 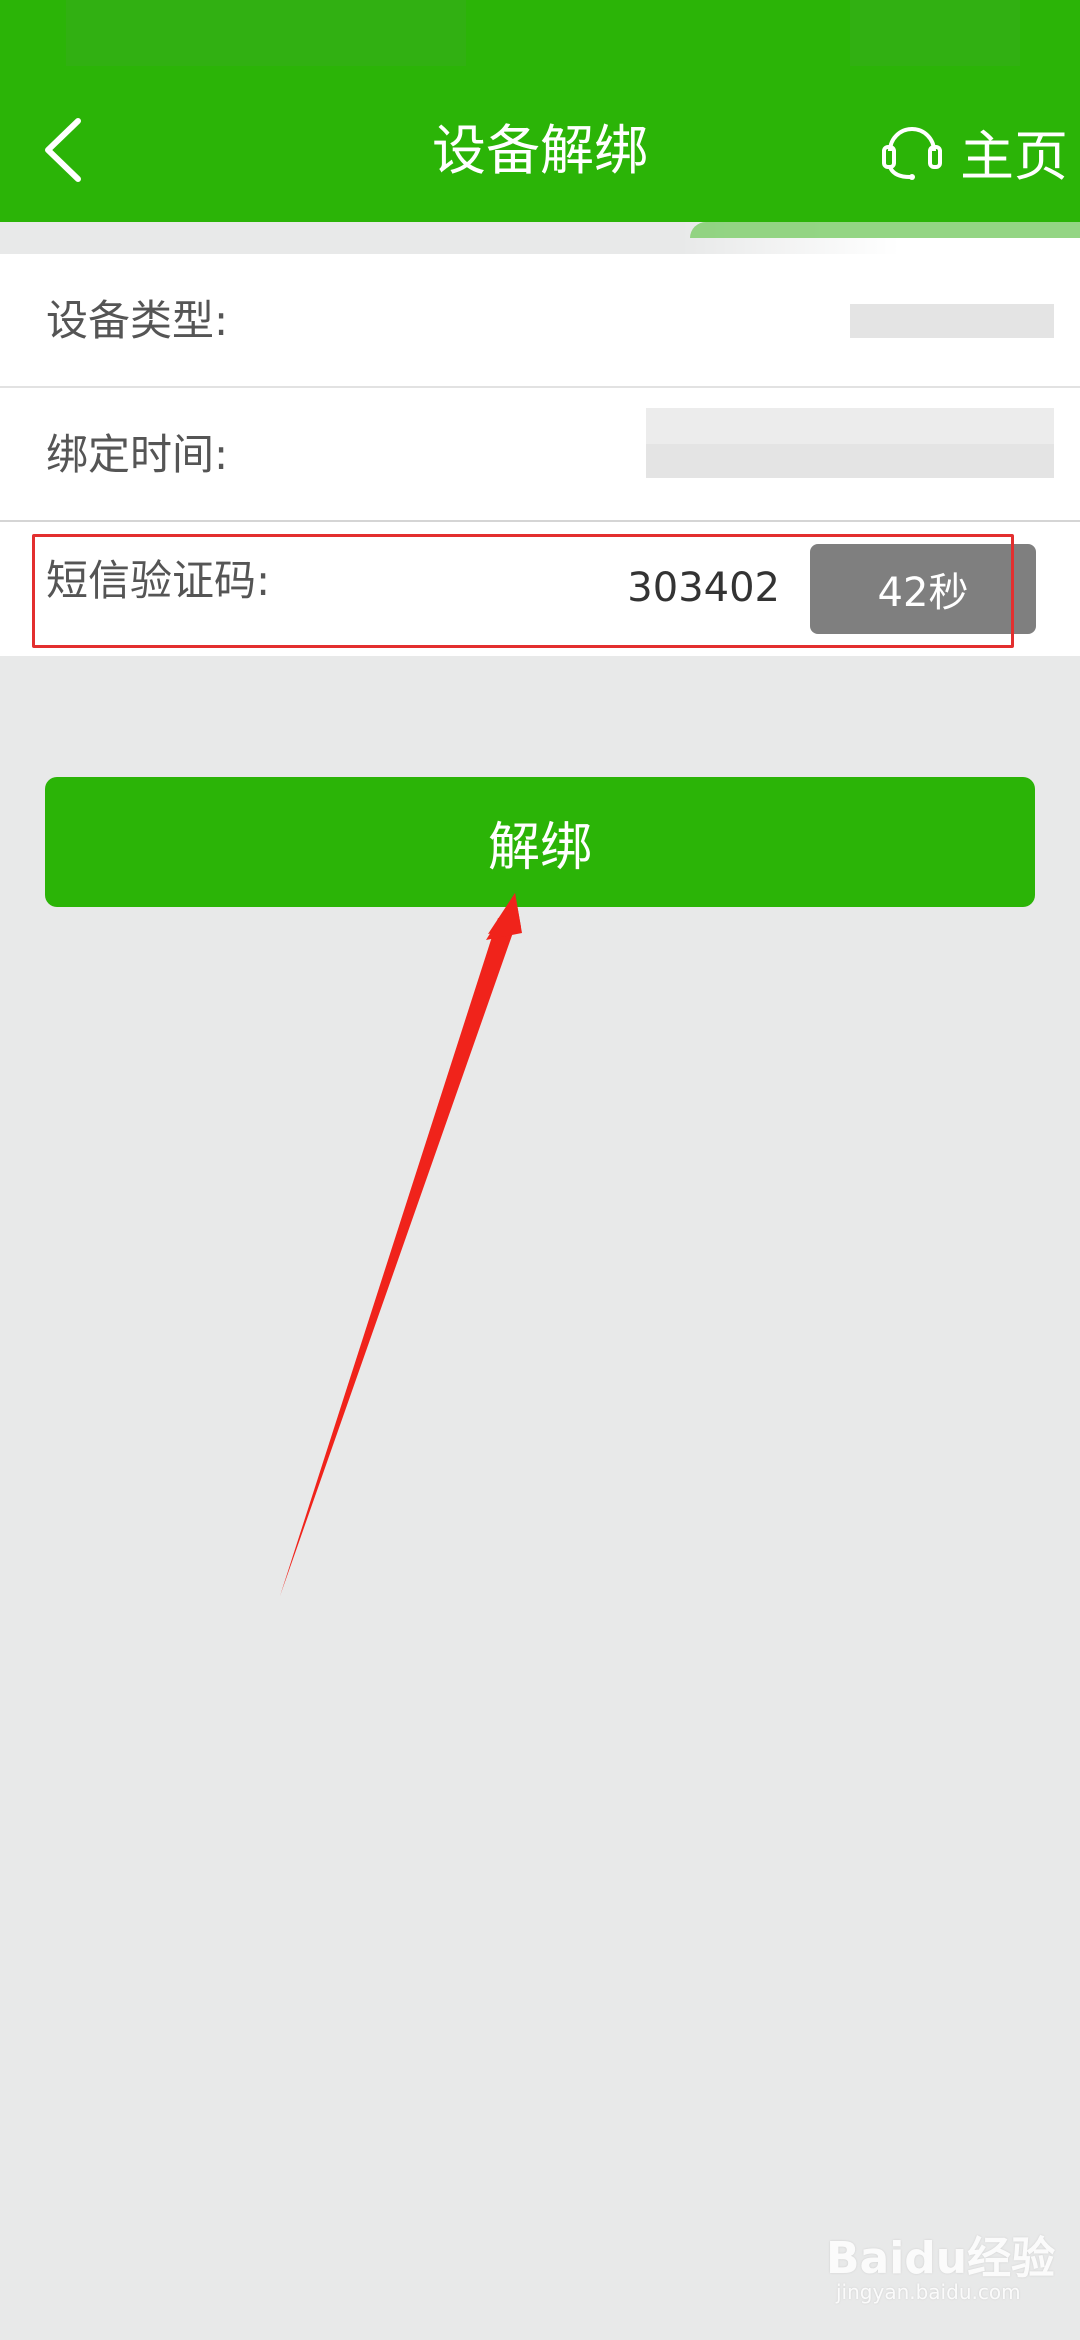 What do you see at coordinates (928, 2292) in the screenshot?
I see `baidu-watermark-site: jingyan.baidu.com` at bounding box center [928, 2292].